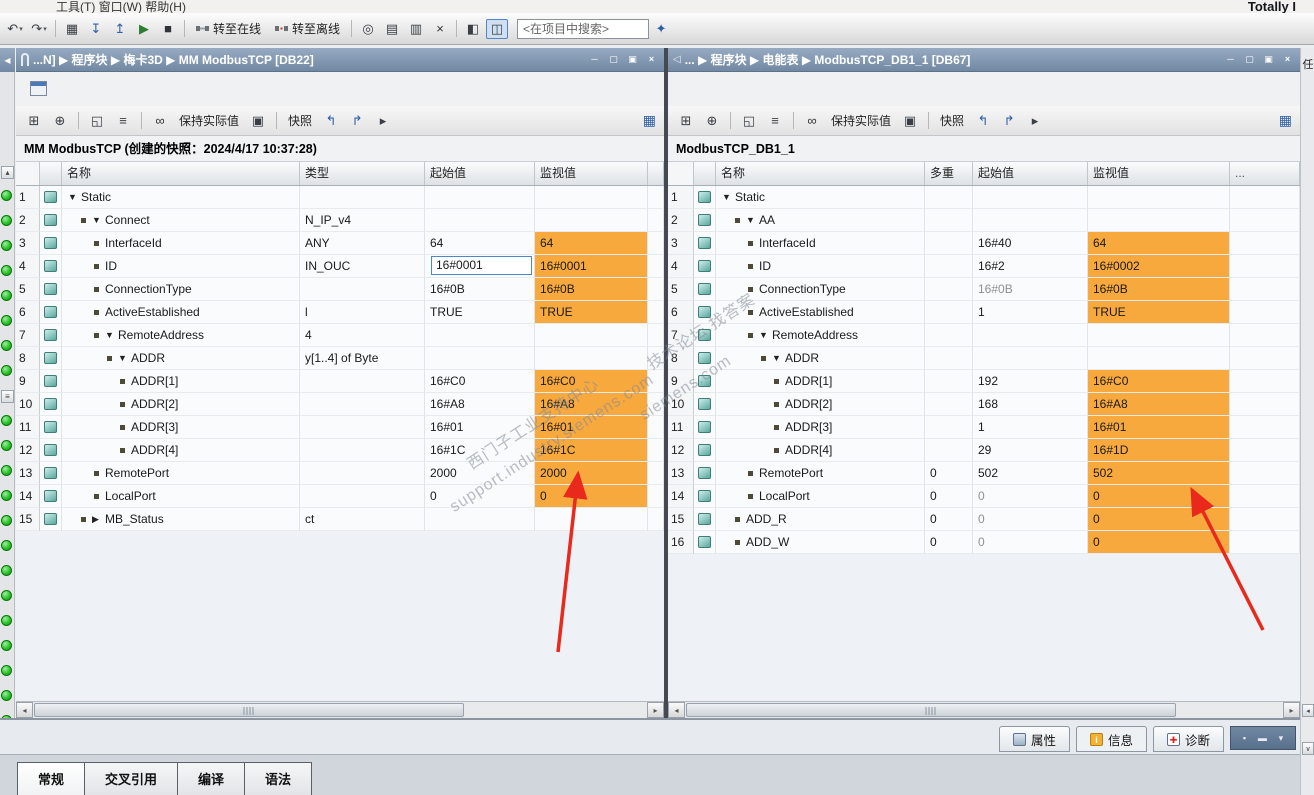  Describe the element at coordinates (480, 473) in the screenshot. I see `start-value-cell: 2000` at that location.